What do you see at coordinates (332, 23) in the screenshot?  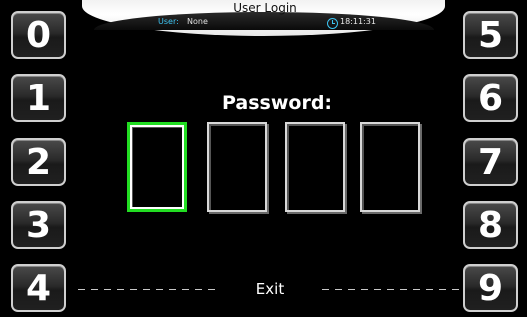 I see `clock-icon` at bounding box center [332, 23].